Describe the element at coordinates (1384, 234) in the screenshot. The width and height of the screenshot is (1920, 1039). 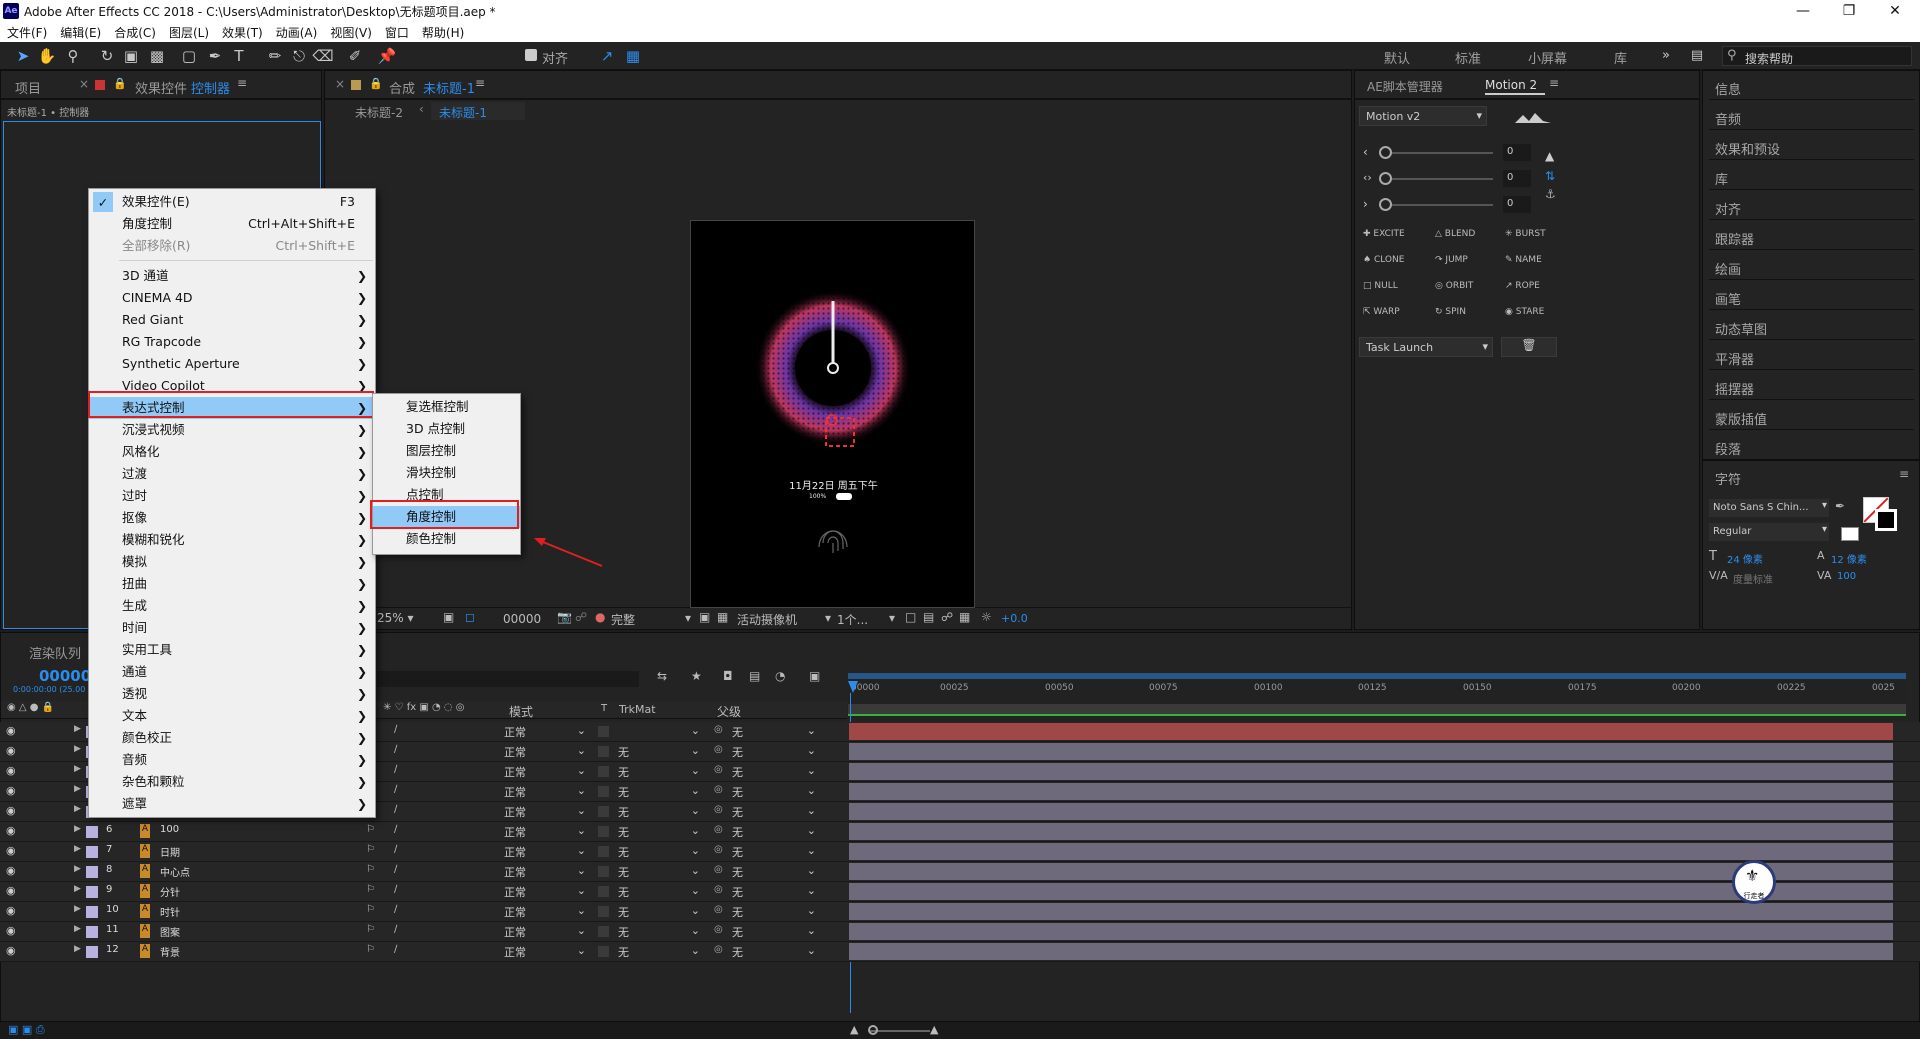
I see `excite-button: ✚ EXCITE` at that location.